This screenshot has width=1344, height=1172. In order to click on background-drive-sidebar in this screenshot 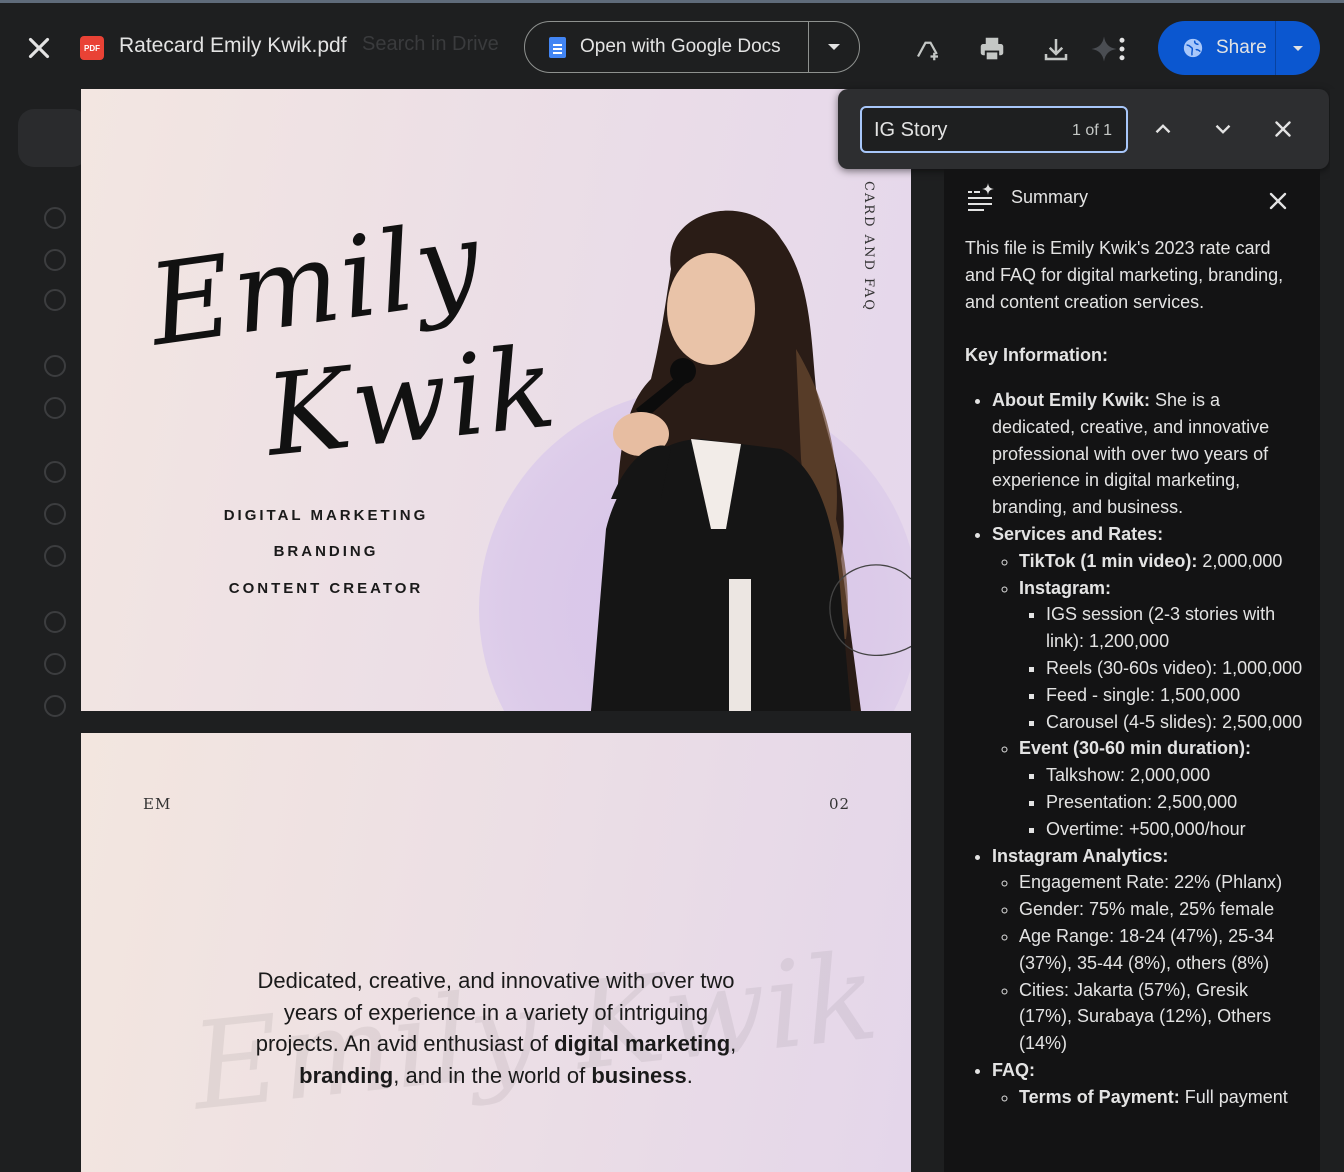, I will do `click(44, 630)`.